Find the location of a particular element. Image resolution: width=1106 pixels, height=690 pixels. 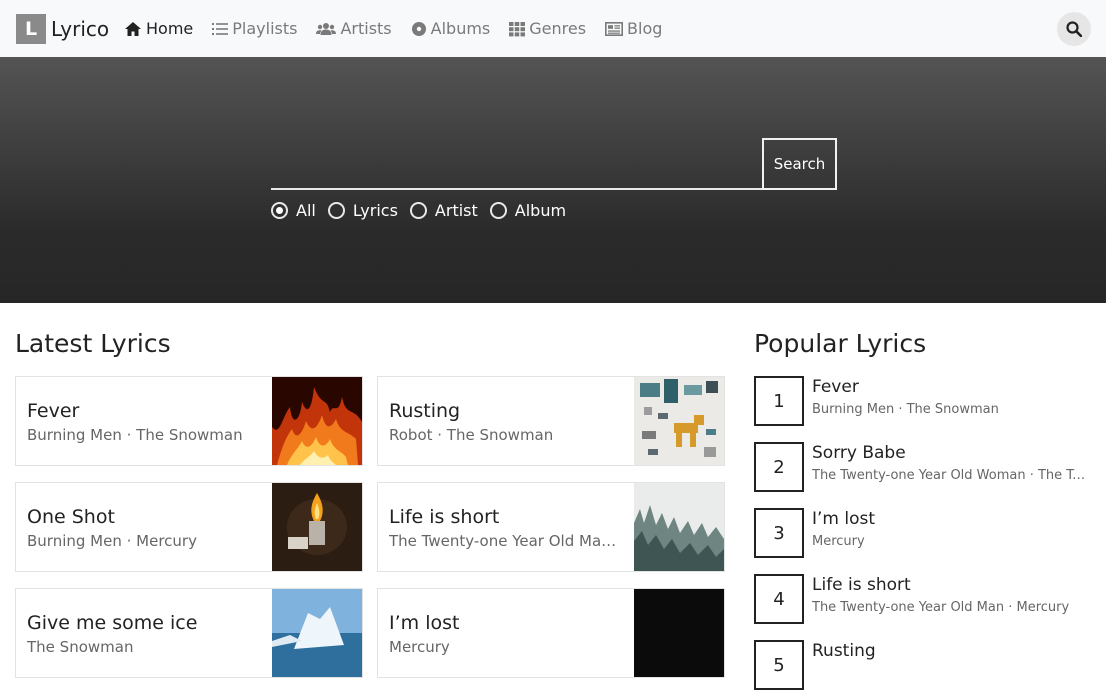

popular-item-subtitle: Mercury is located at coordinates (838, 541).